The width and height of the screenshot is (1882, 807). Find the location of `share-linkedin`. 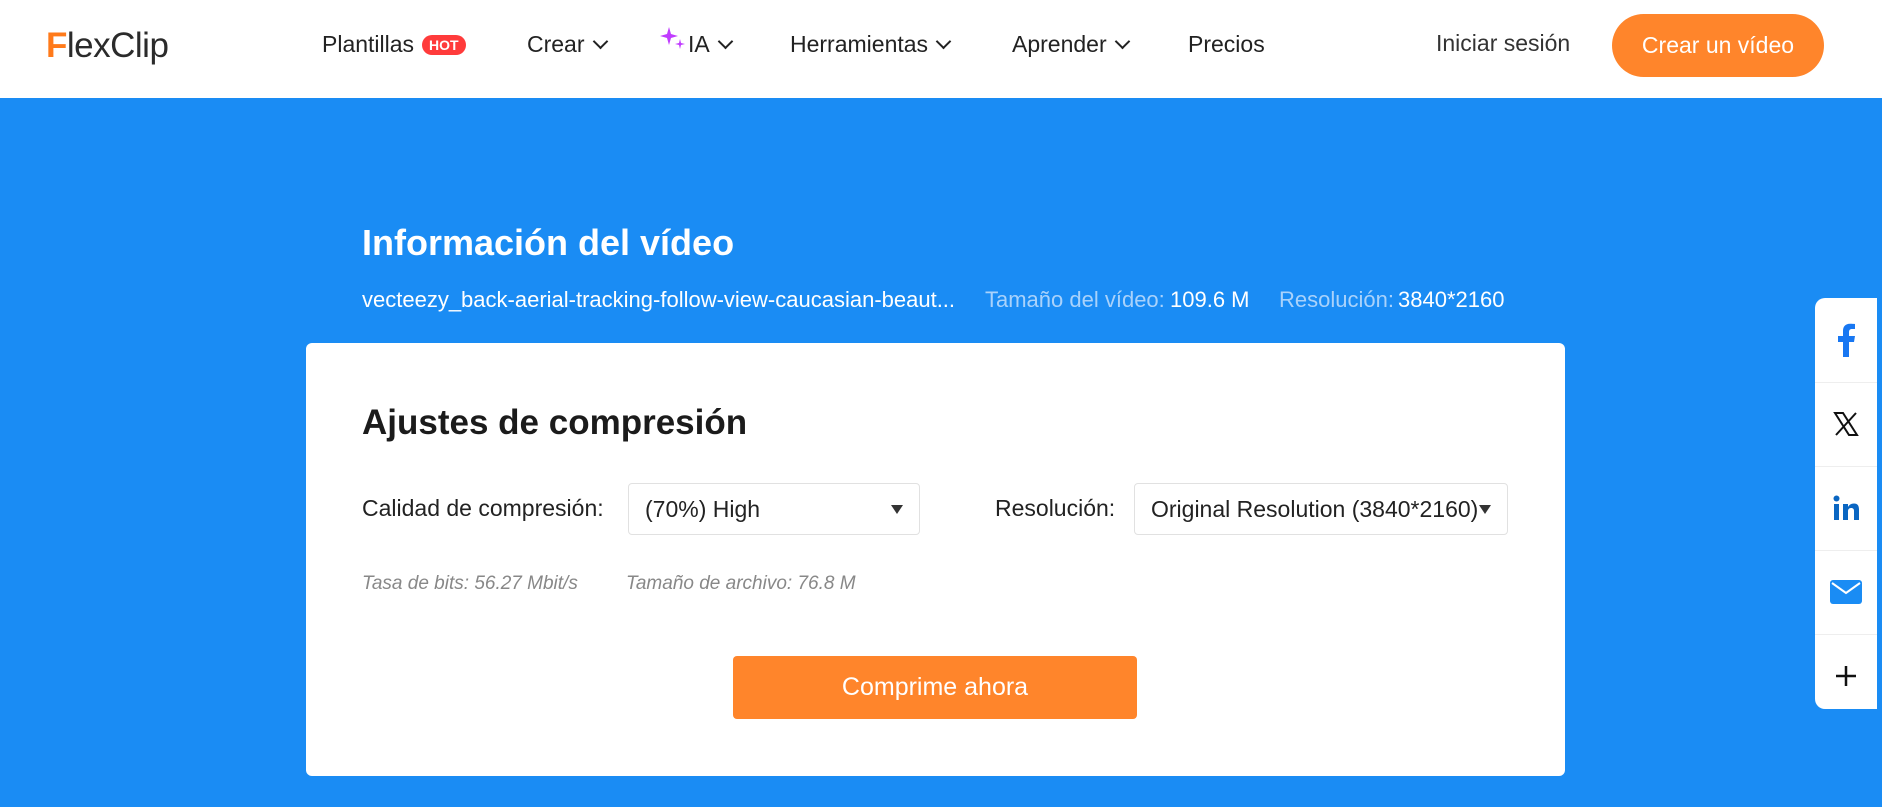

share-linkedin is located at coordinates (1846, 508).